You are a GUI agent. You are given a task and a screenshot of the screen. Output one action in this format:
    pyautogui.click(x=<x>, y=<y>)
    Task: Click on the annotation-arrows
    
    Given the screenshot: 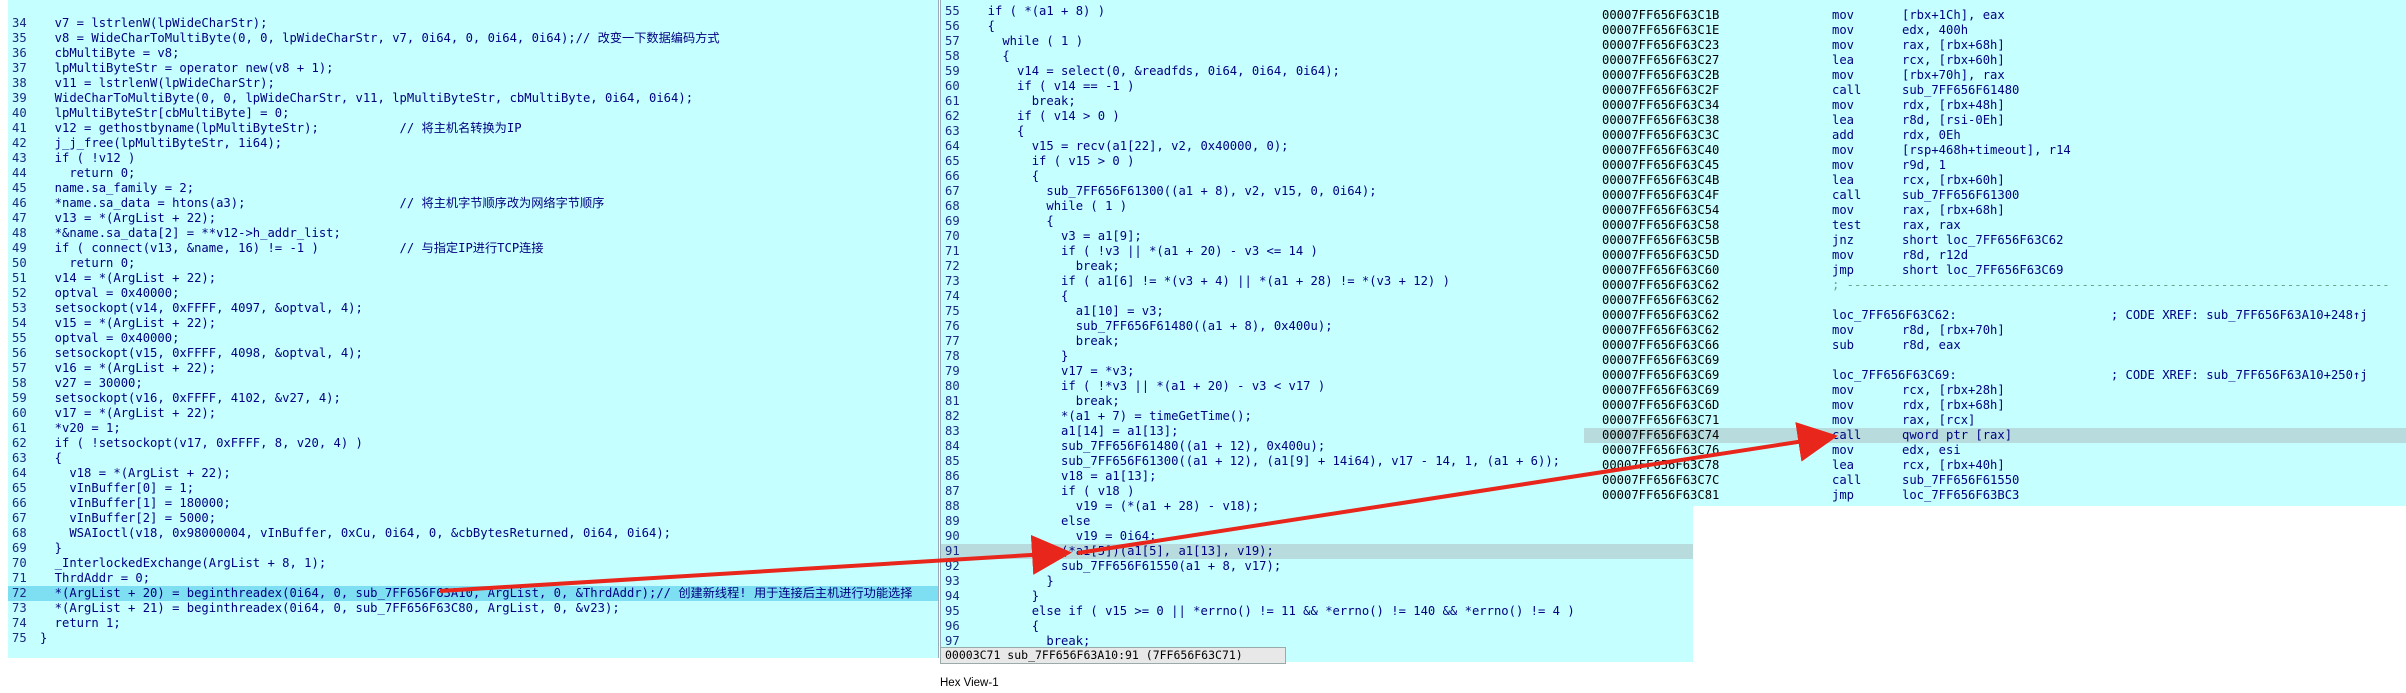 What is the action you would take?
    pyautogui.click(x=1138, y=507)
    